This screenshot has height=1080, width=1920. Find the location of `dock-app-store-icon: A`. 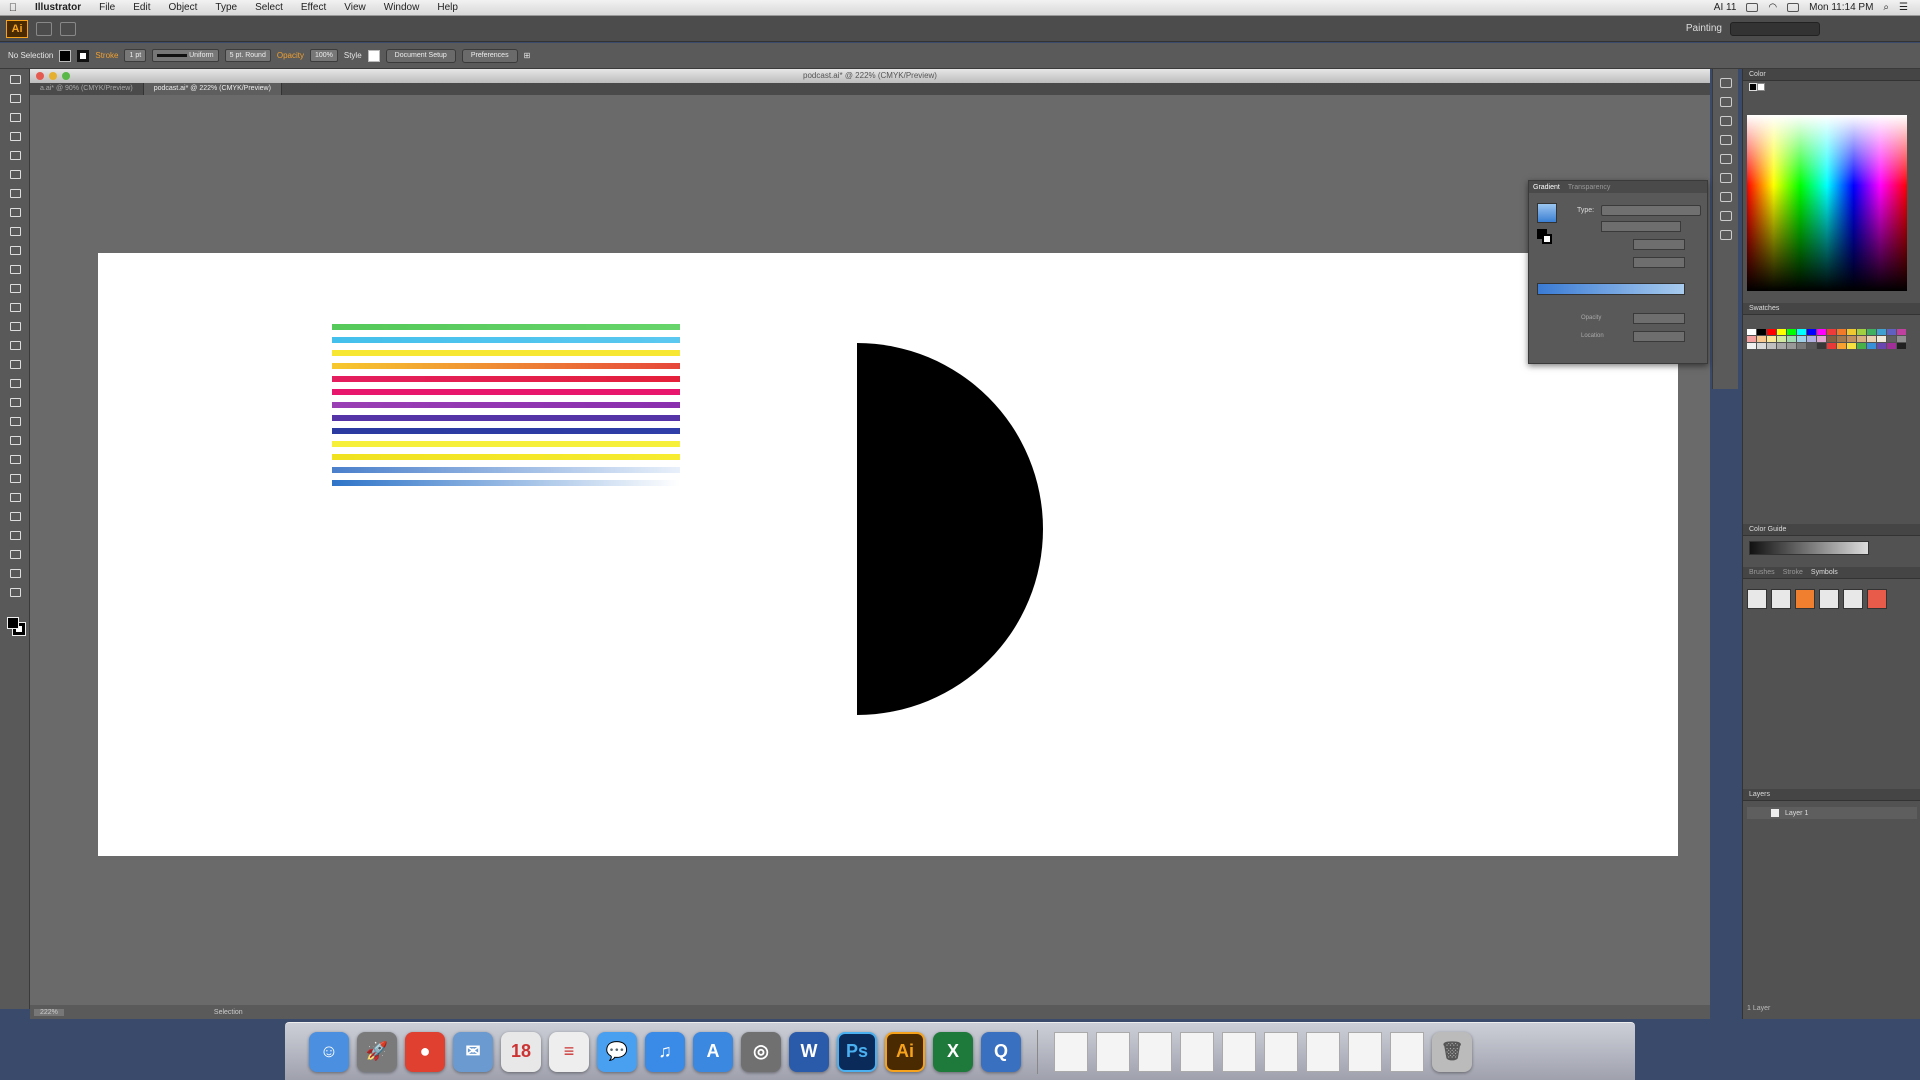

dock-app-store-icon: A is located at coordinates (713, 1051).